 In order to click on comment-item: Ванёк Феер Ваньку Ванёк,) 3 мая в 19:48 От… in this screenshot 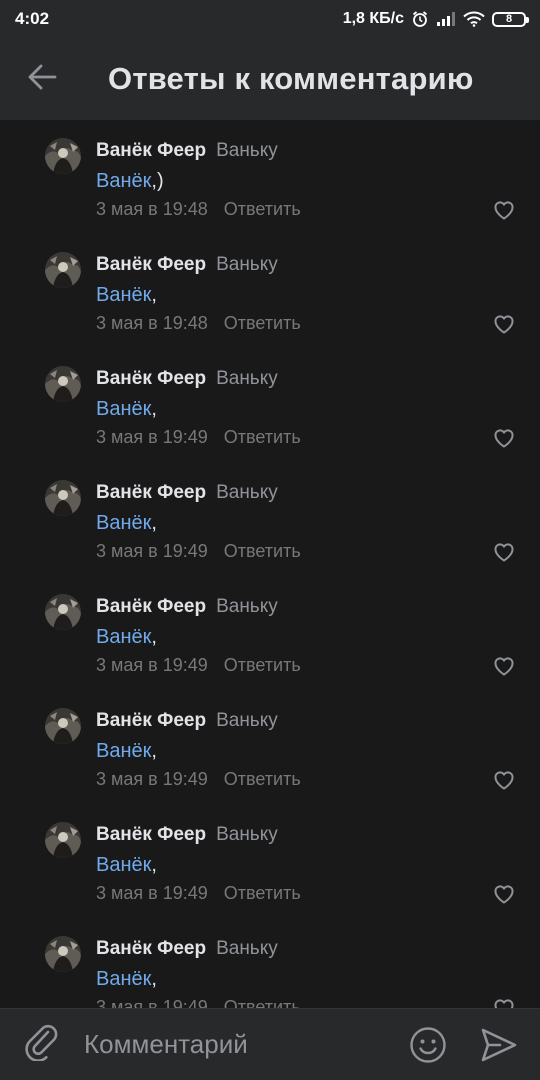, I will do `click(270, 177)`.